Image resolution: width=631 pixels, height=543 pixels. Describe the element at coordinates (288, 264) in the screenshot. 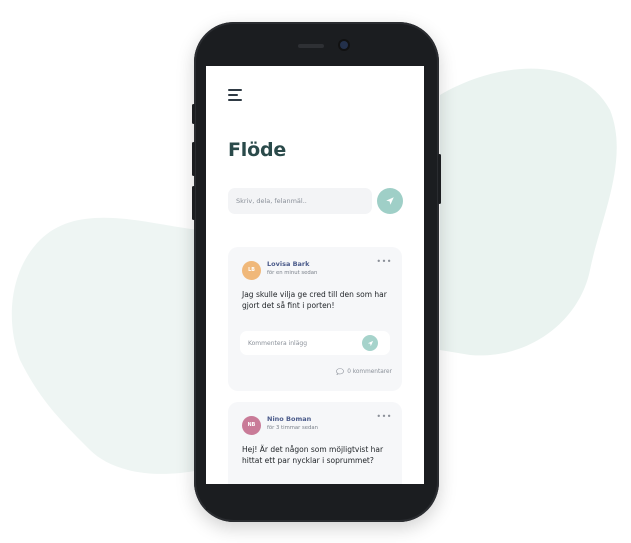

I see `post-author: Lovisa Bark` at that location.